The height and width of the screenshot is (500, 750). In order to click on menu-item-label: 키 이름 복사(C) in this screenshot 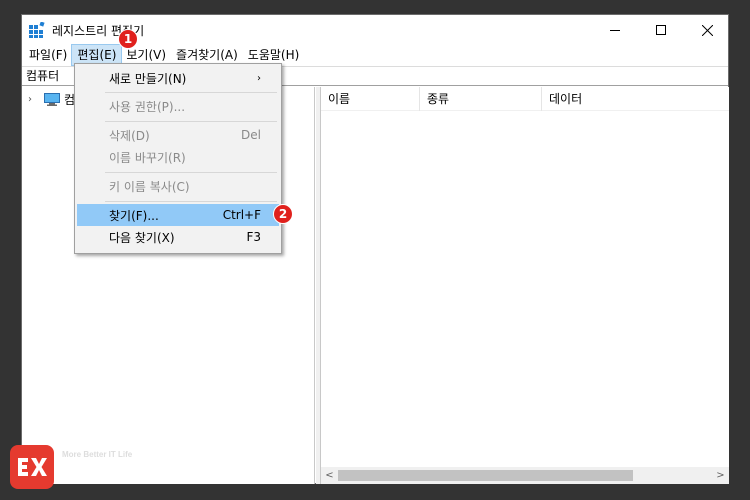, I will do `click(149, 186)`.